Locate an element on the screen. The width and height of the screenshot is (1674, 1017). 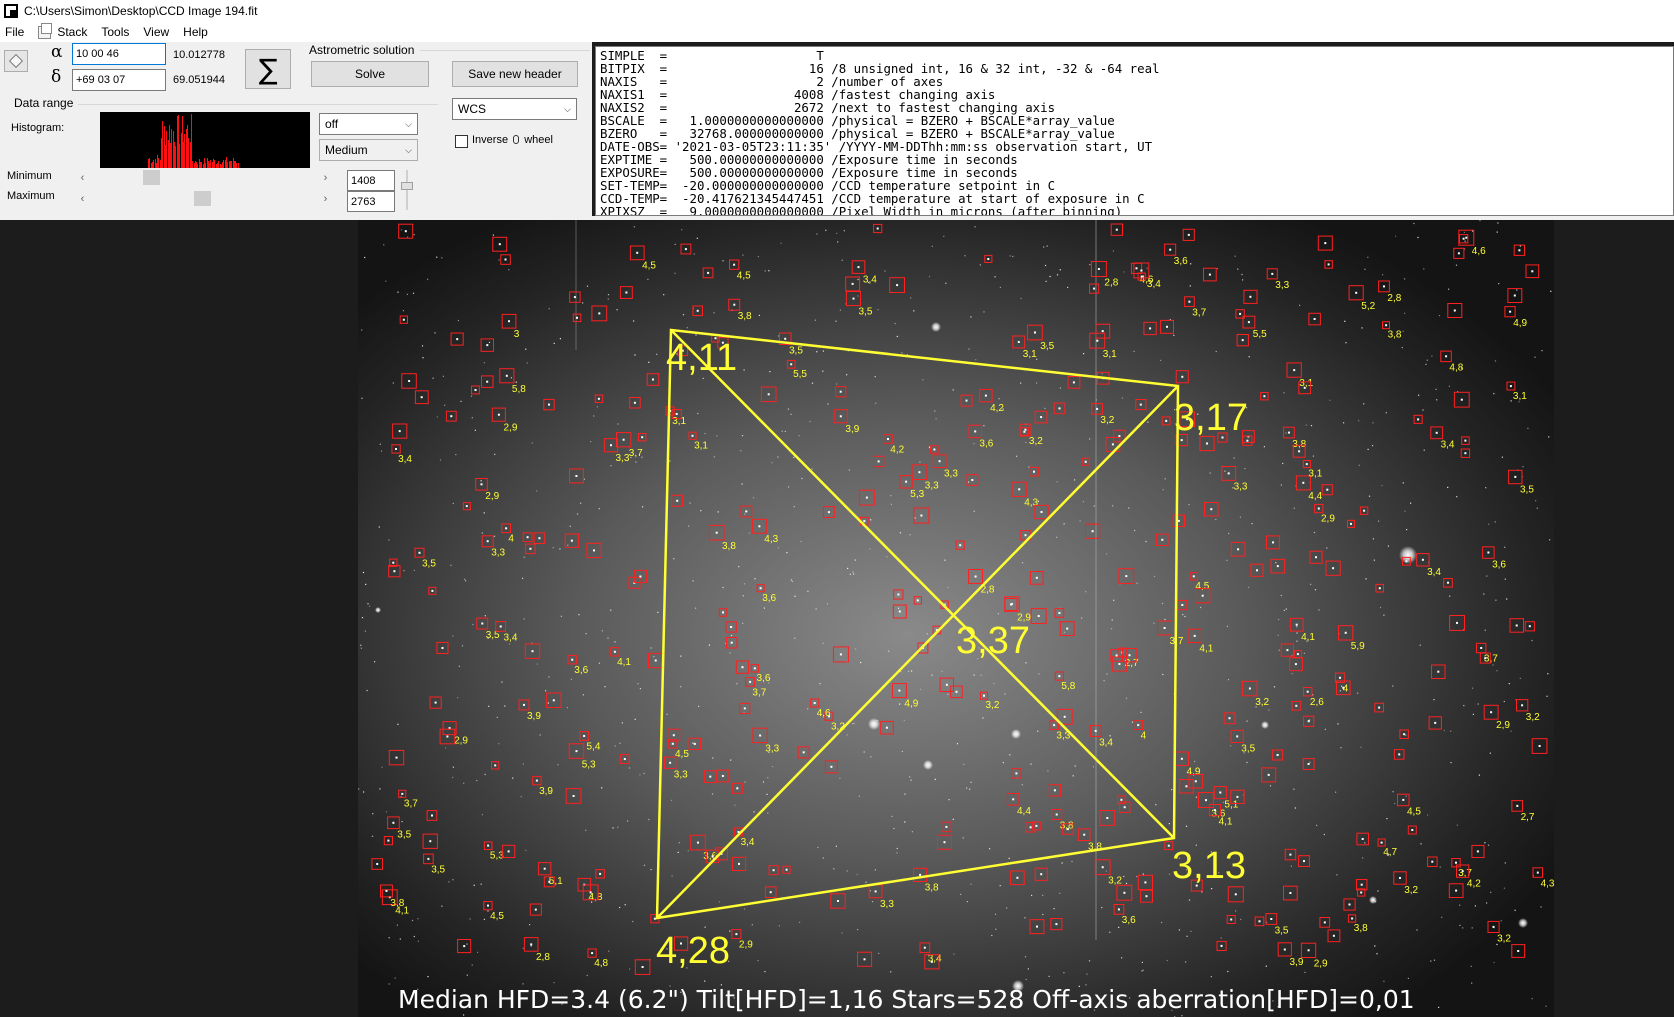
menu-help: Help is located at coordinates (197, 32).